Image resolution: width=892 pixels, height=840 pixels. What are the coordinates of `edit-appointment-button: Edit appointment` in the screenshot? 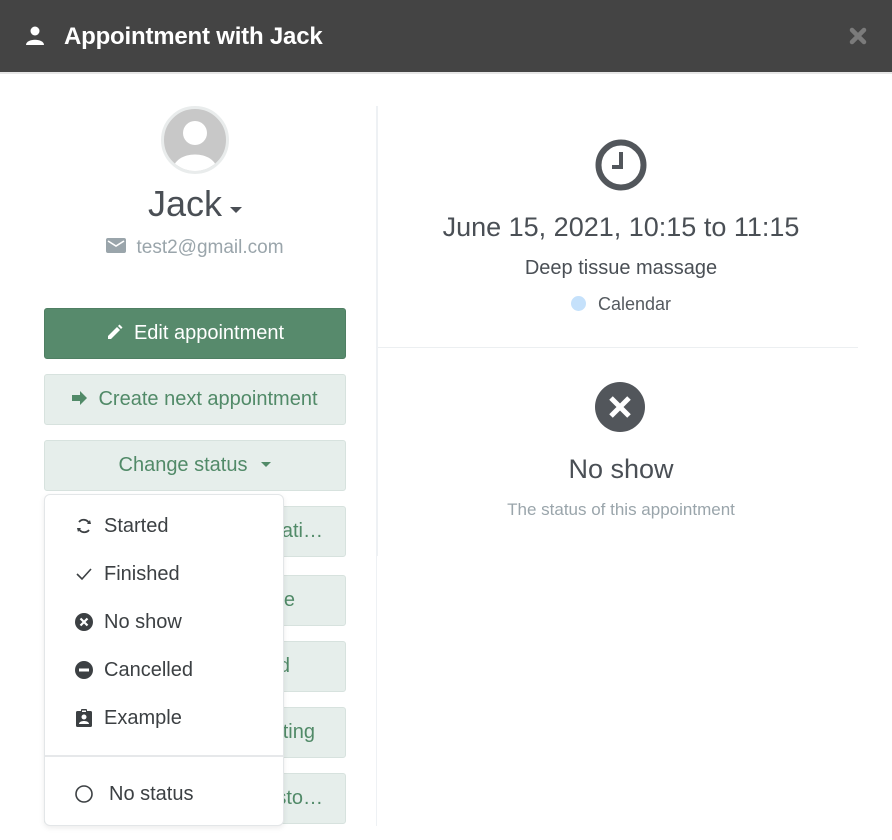 It's located at (195, 333).